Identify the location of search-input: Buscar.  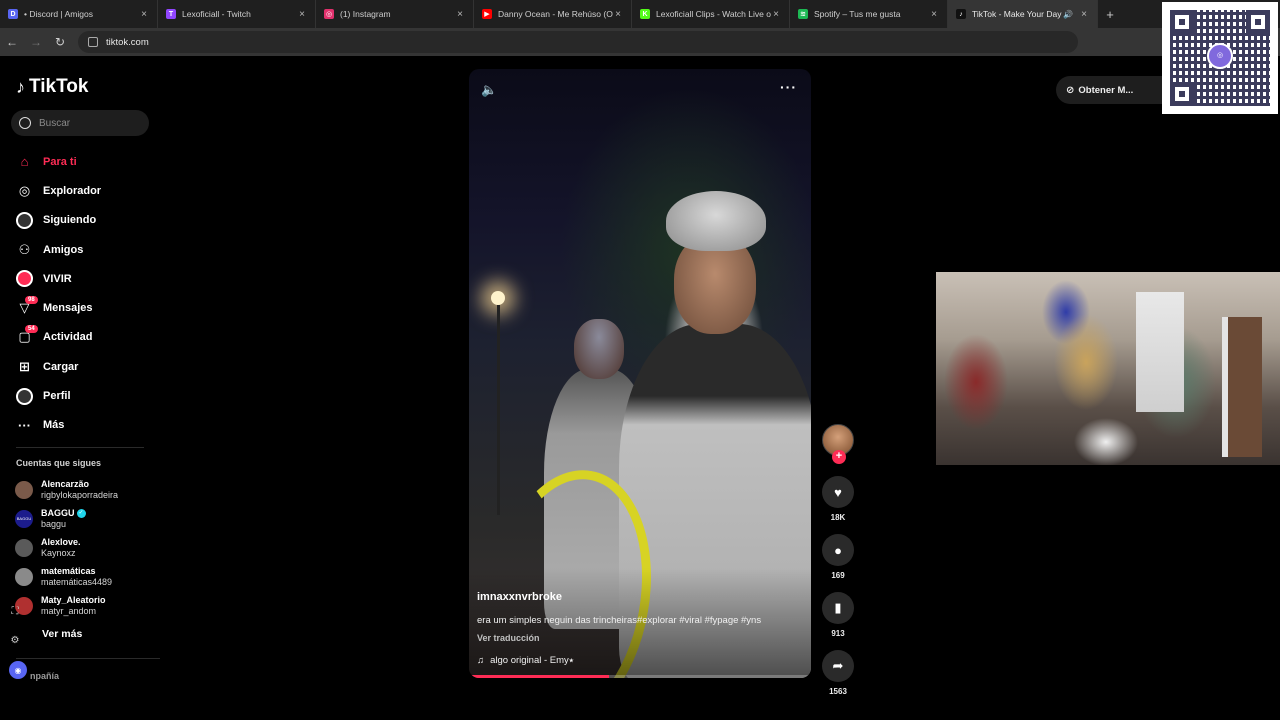
(80, 123).